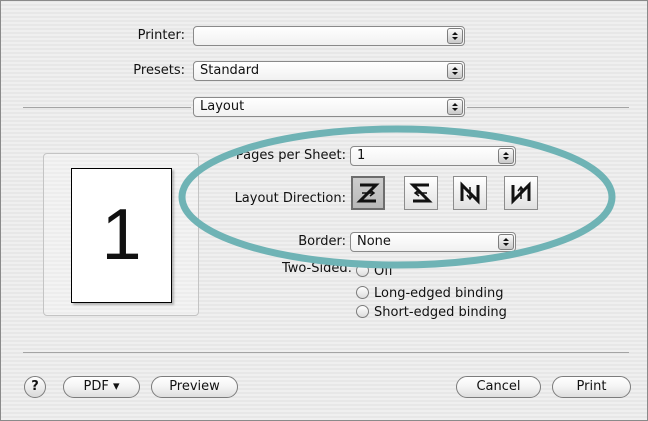 This screenshot has height=421, width=648. I want to click on help-label: ?, so click(35, 386).